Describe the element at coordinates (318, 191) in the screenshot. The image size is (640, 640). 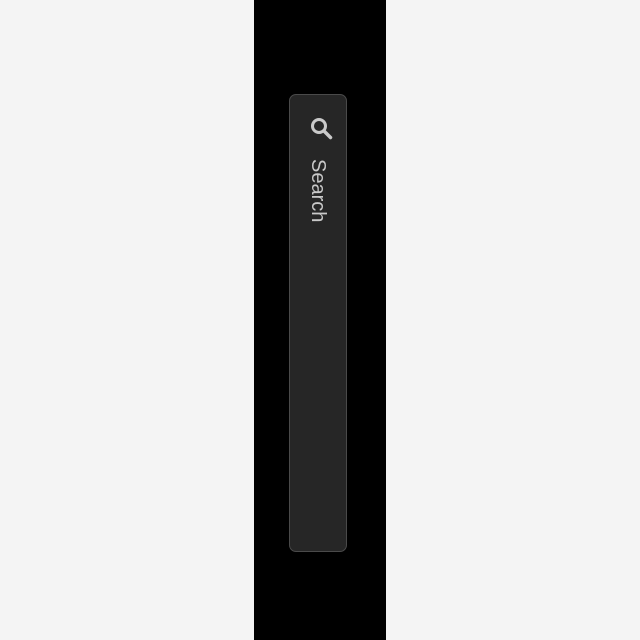
I see `search-placeholder: Search` at that location.